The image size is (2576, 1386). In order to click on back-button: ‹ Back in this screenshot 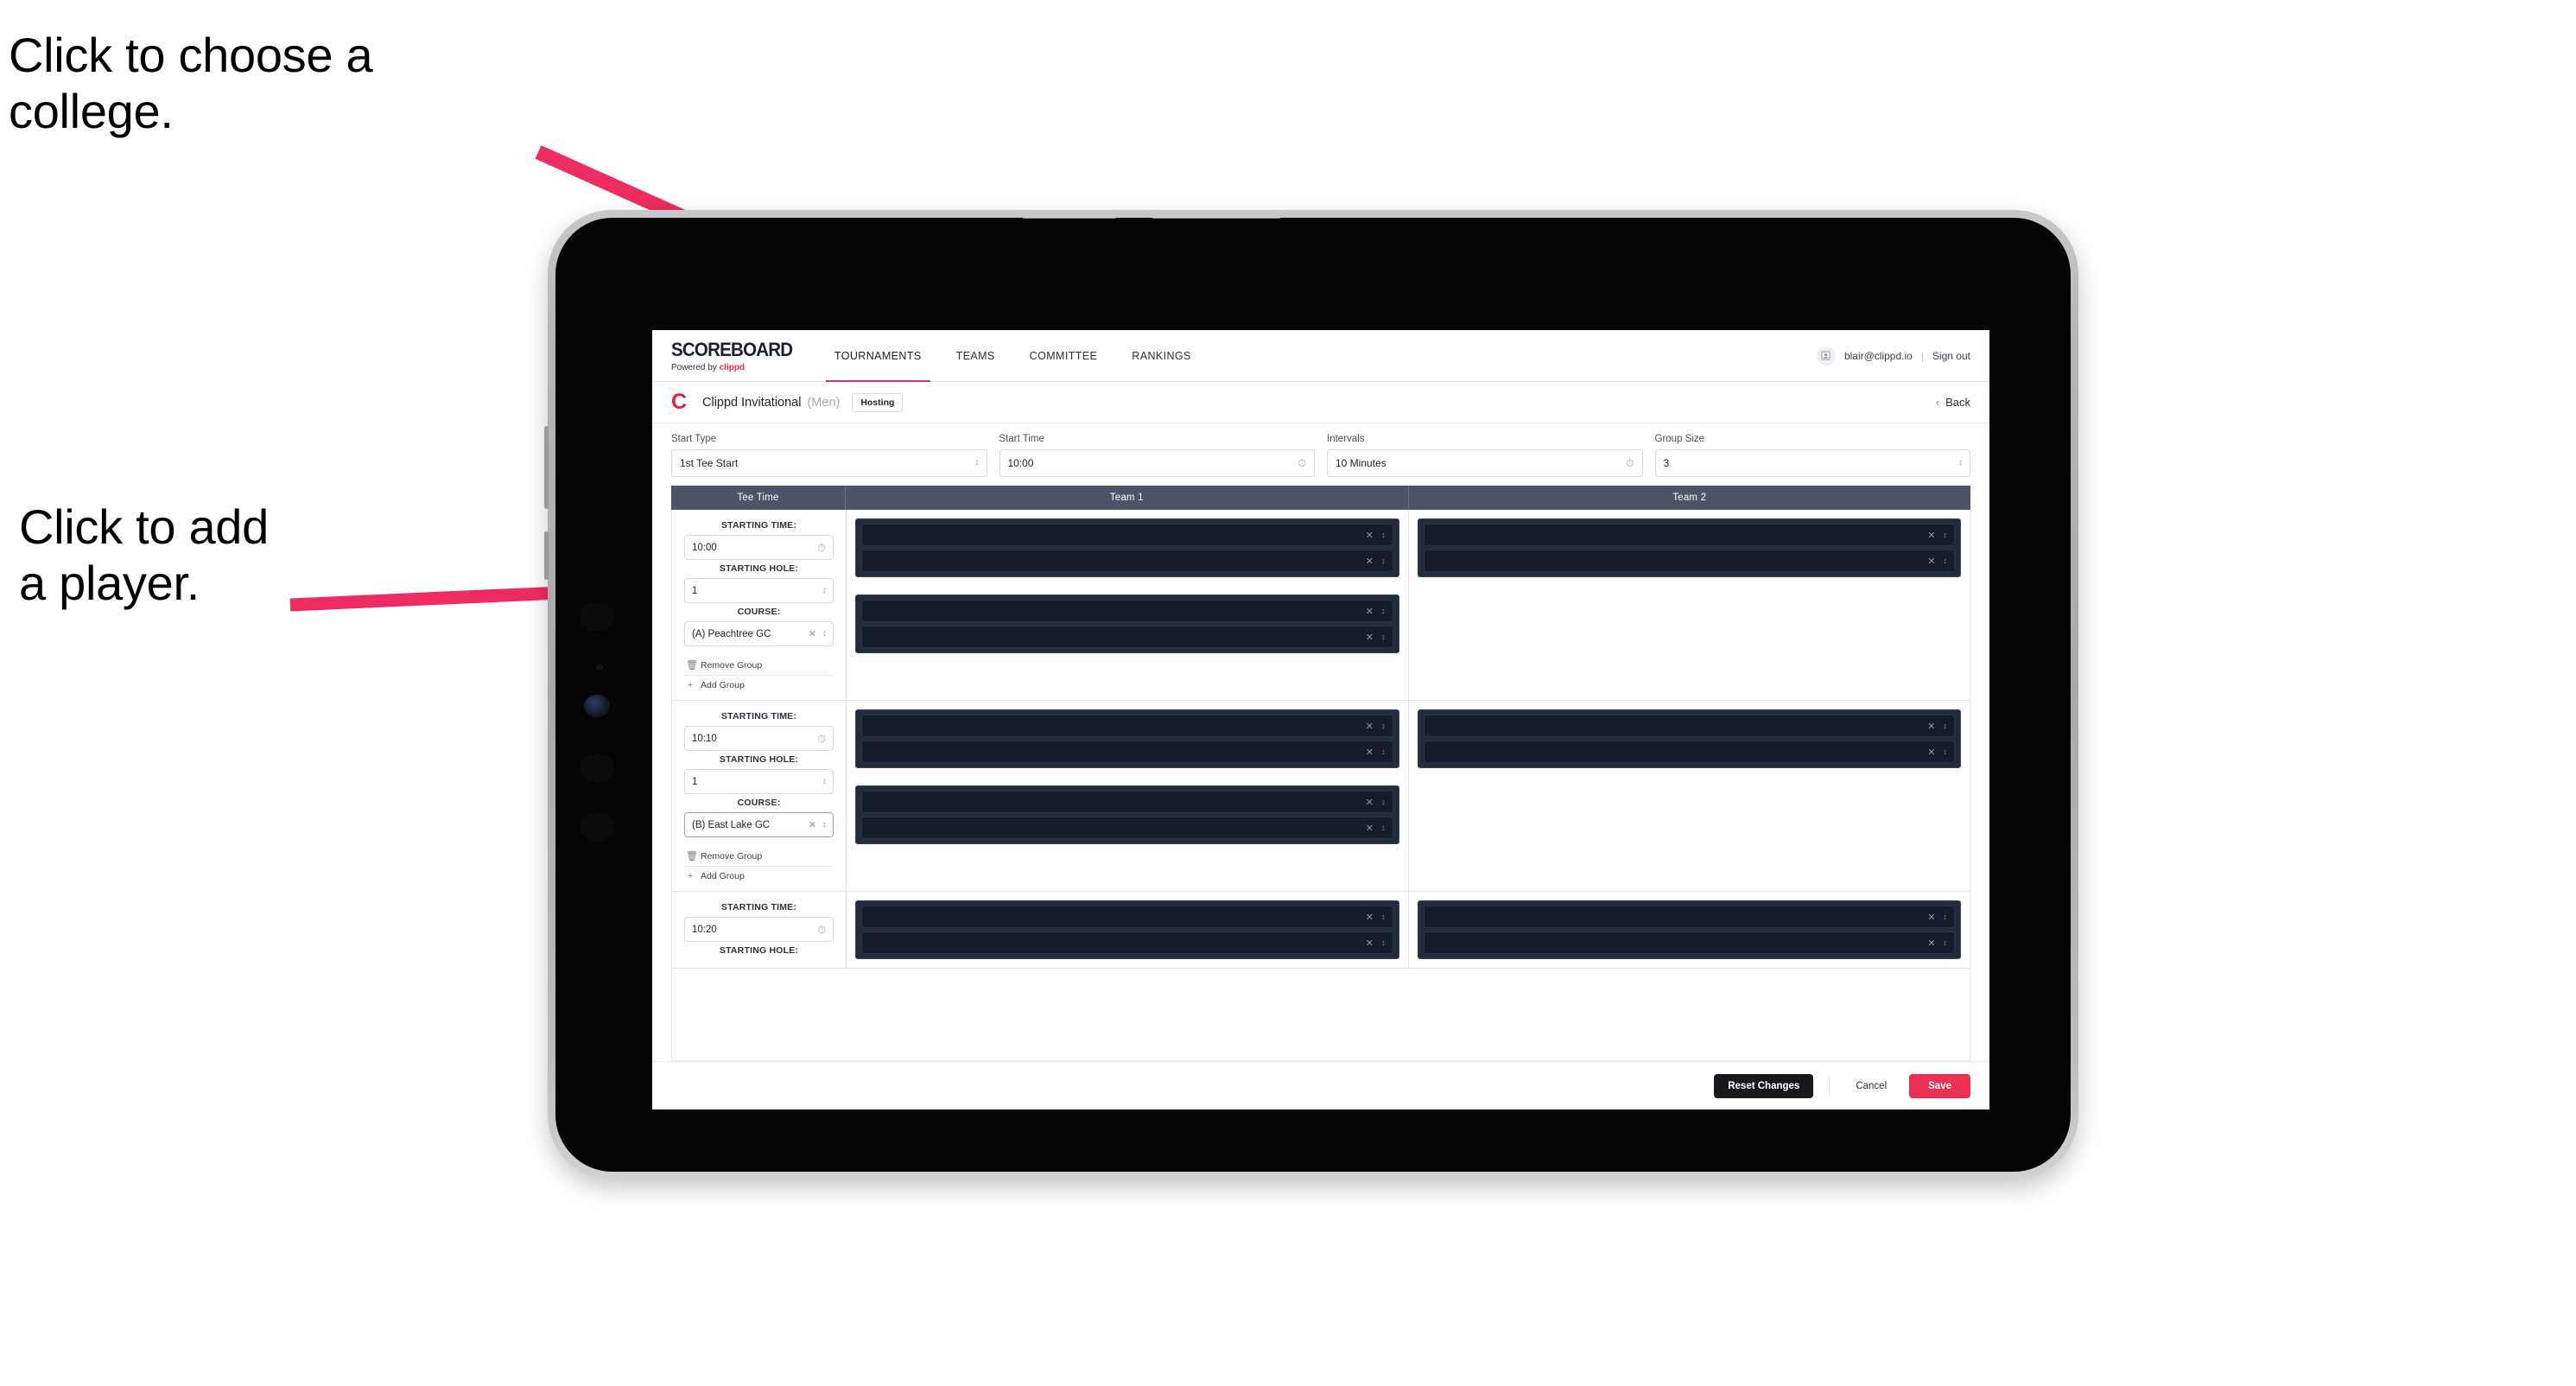, I will do `click(1953, 402)`.